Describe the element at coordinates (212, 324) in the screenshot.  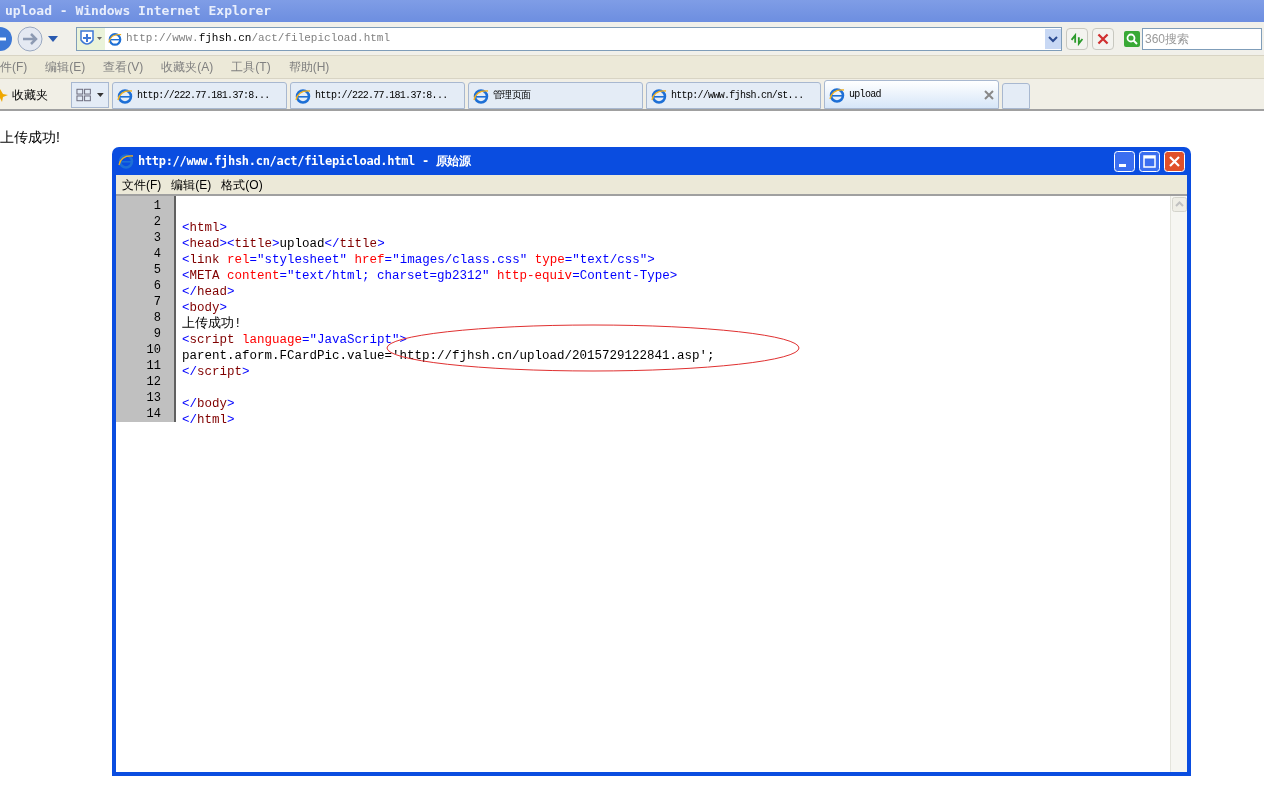
I see `code-line: 上传成功!` at that location.